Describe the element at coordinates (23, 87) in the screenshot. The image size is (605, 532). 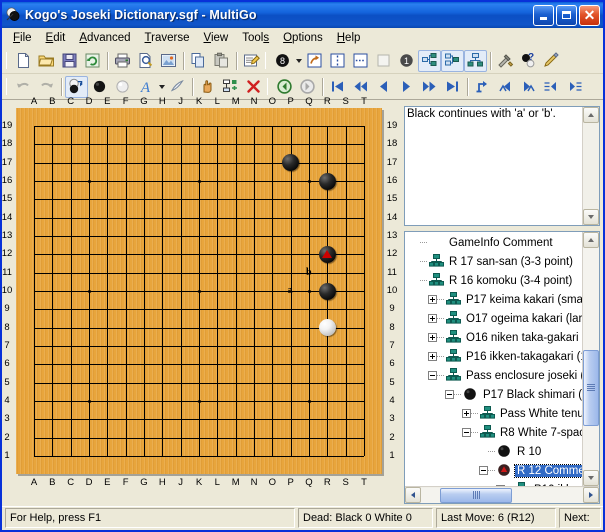
I see `undo-icon` at that location.